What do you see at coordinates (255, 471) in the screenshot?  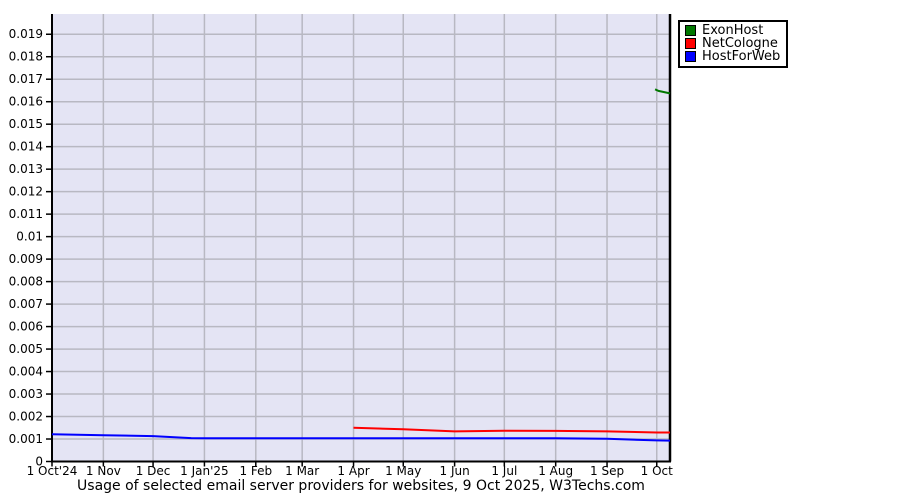 I see `x-tick-label: 1 Feb` at bounding box center [255, 471].